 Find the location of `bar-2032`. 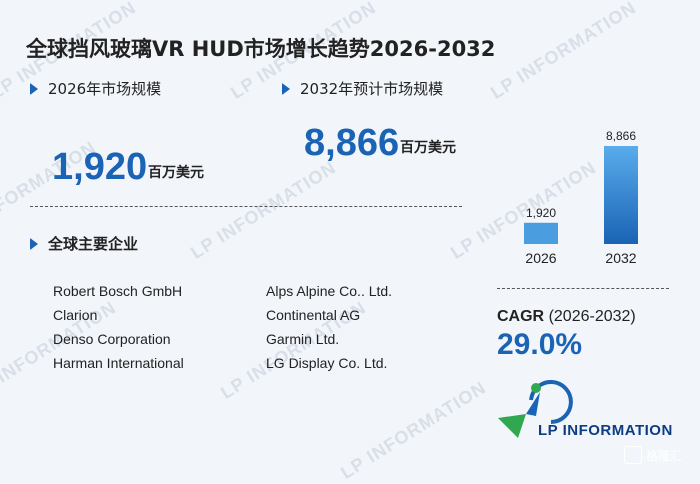

bar-2032 is located at coordinates (621, 195).